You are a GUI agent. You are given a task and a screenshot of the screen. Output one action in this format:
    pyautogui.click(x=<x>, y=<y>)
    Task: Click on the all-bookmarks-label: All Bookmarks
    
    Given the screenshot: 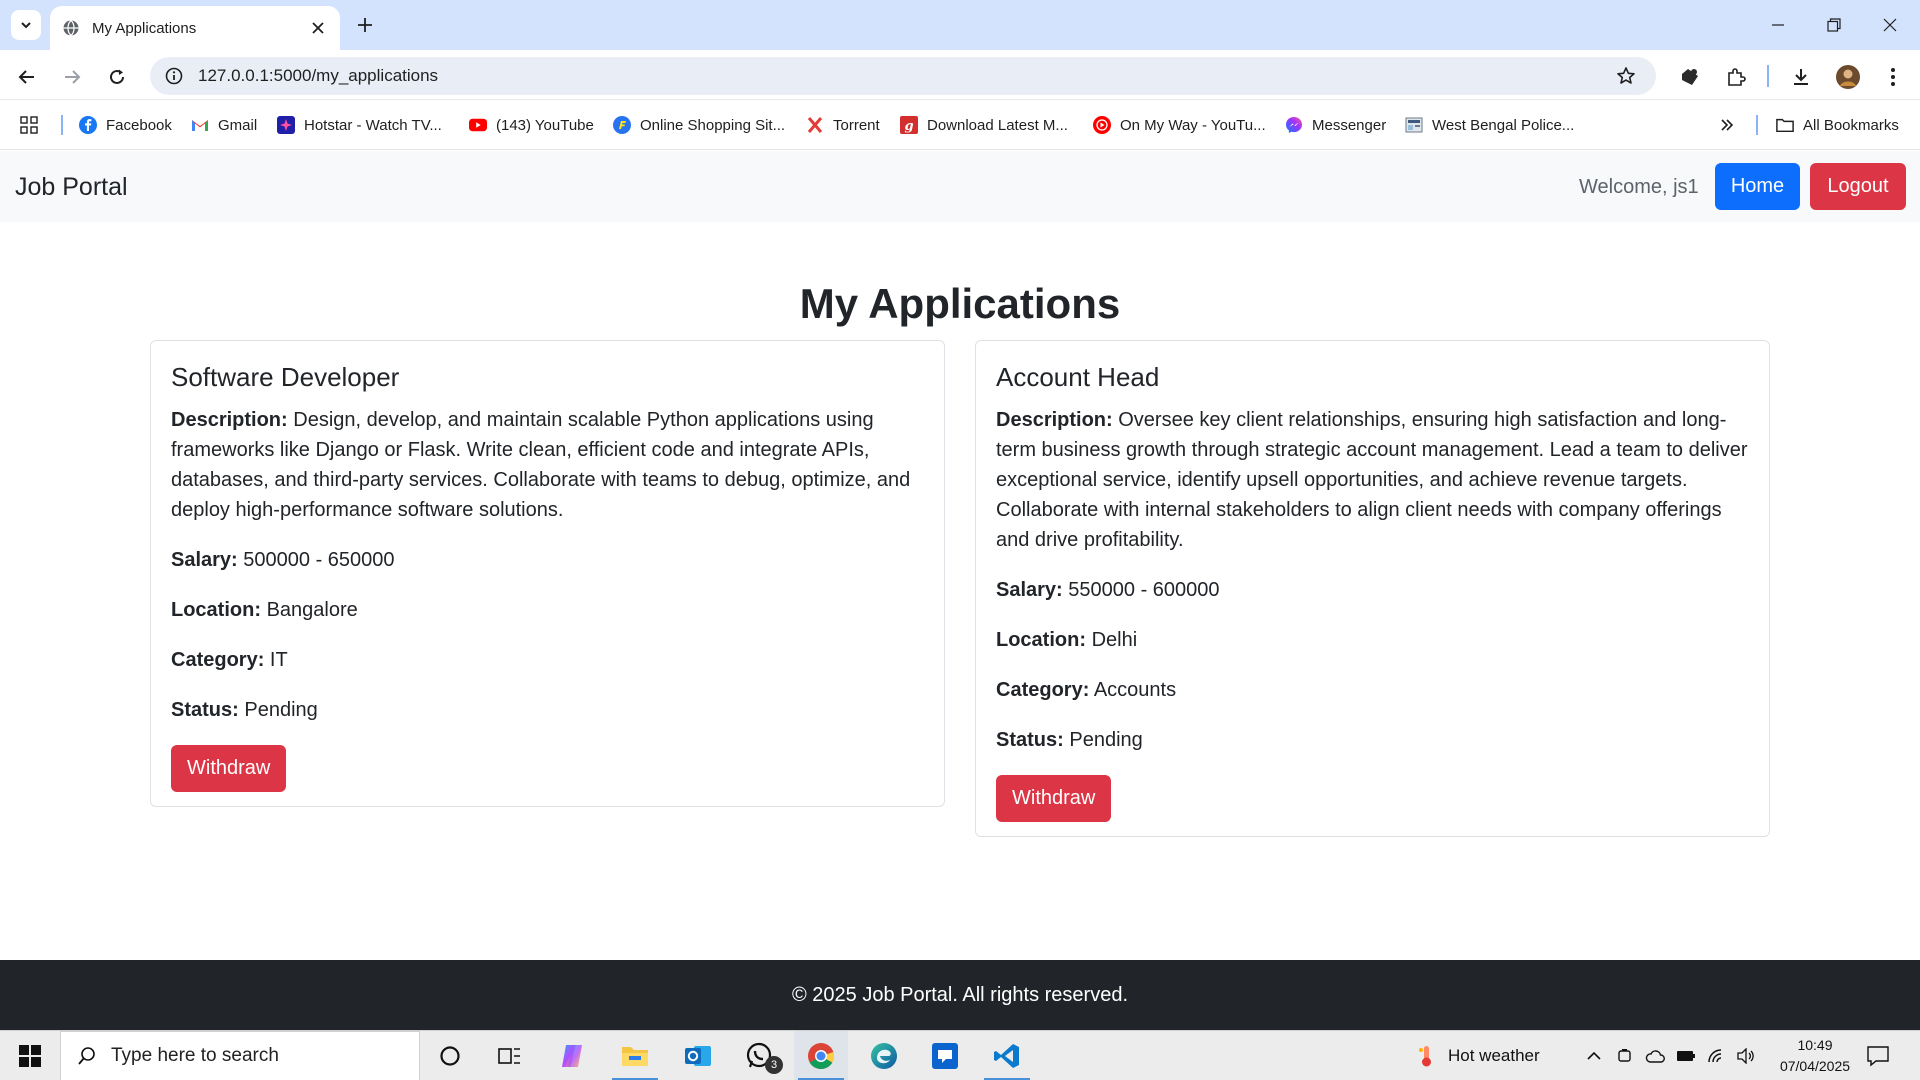 What is the action you would take?
    pyautogui.click(x=1851, y=125)
    